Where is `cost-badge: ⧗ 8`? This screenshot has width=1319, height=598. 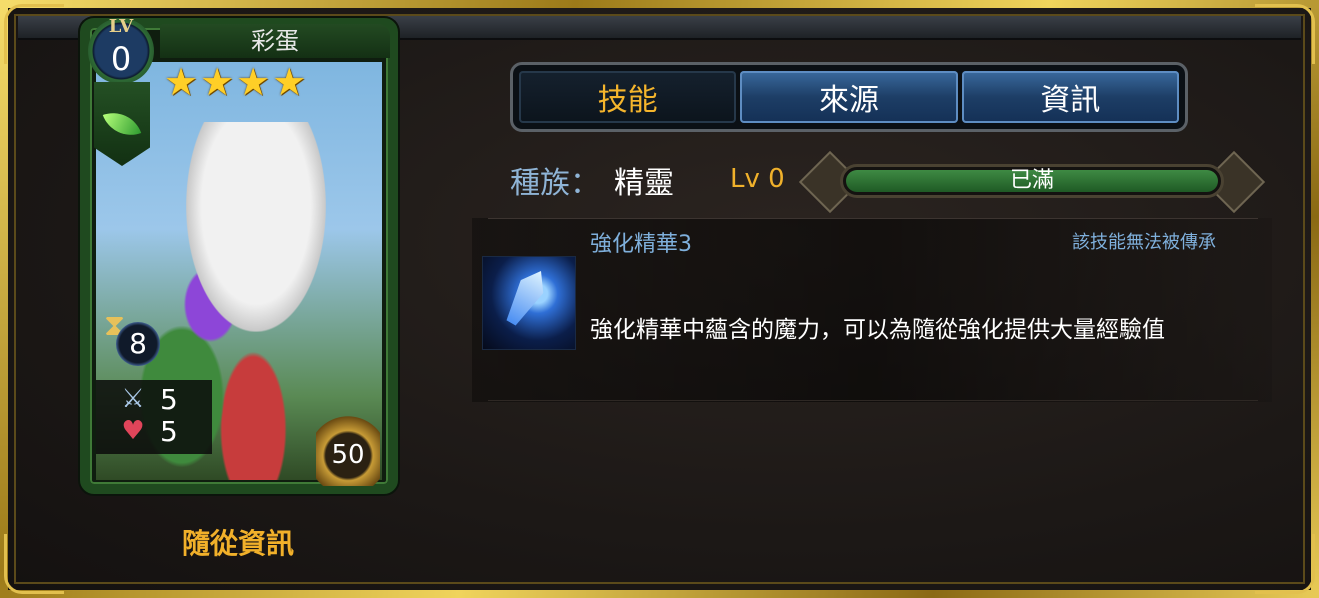 cost-badge: ⧗ 8 is located at coordinates (134, 341).